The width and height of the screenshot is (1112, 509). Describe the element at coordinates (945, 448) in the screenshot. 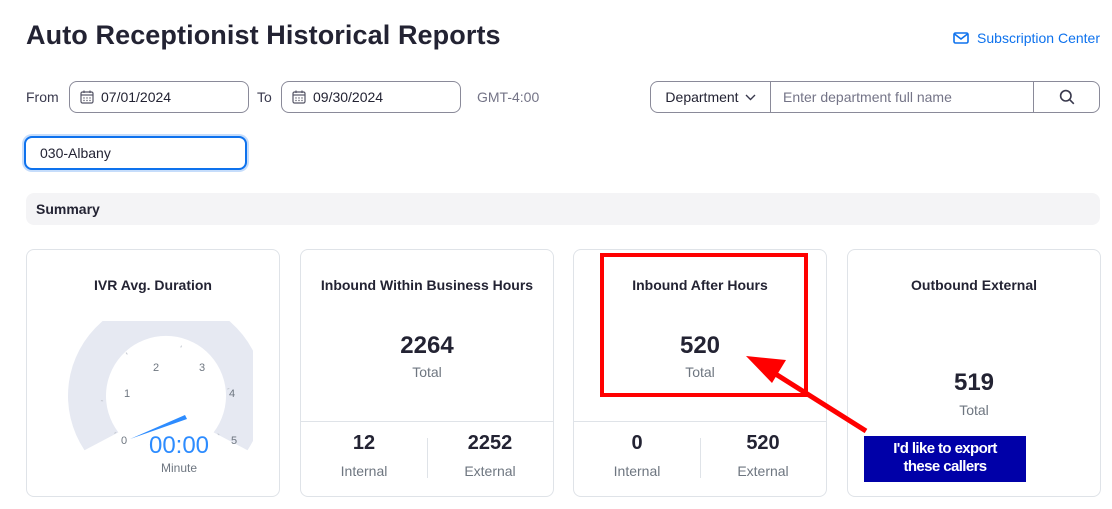

I see `callout-line: I'd like to export` at that location.